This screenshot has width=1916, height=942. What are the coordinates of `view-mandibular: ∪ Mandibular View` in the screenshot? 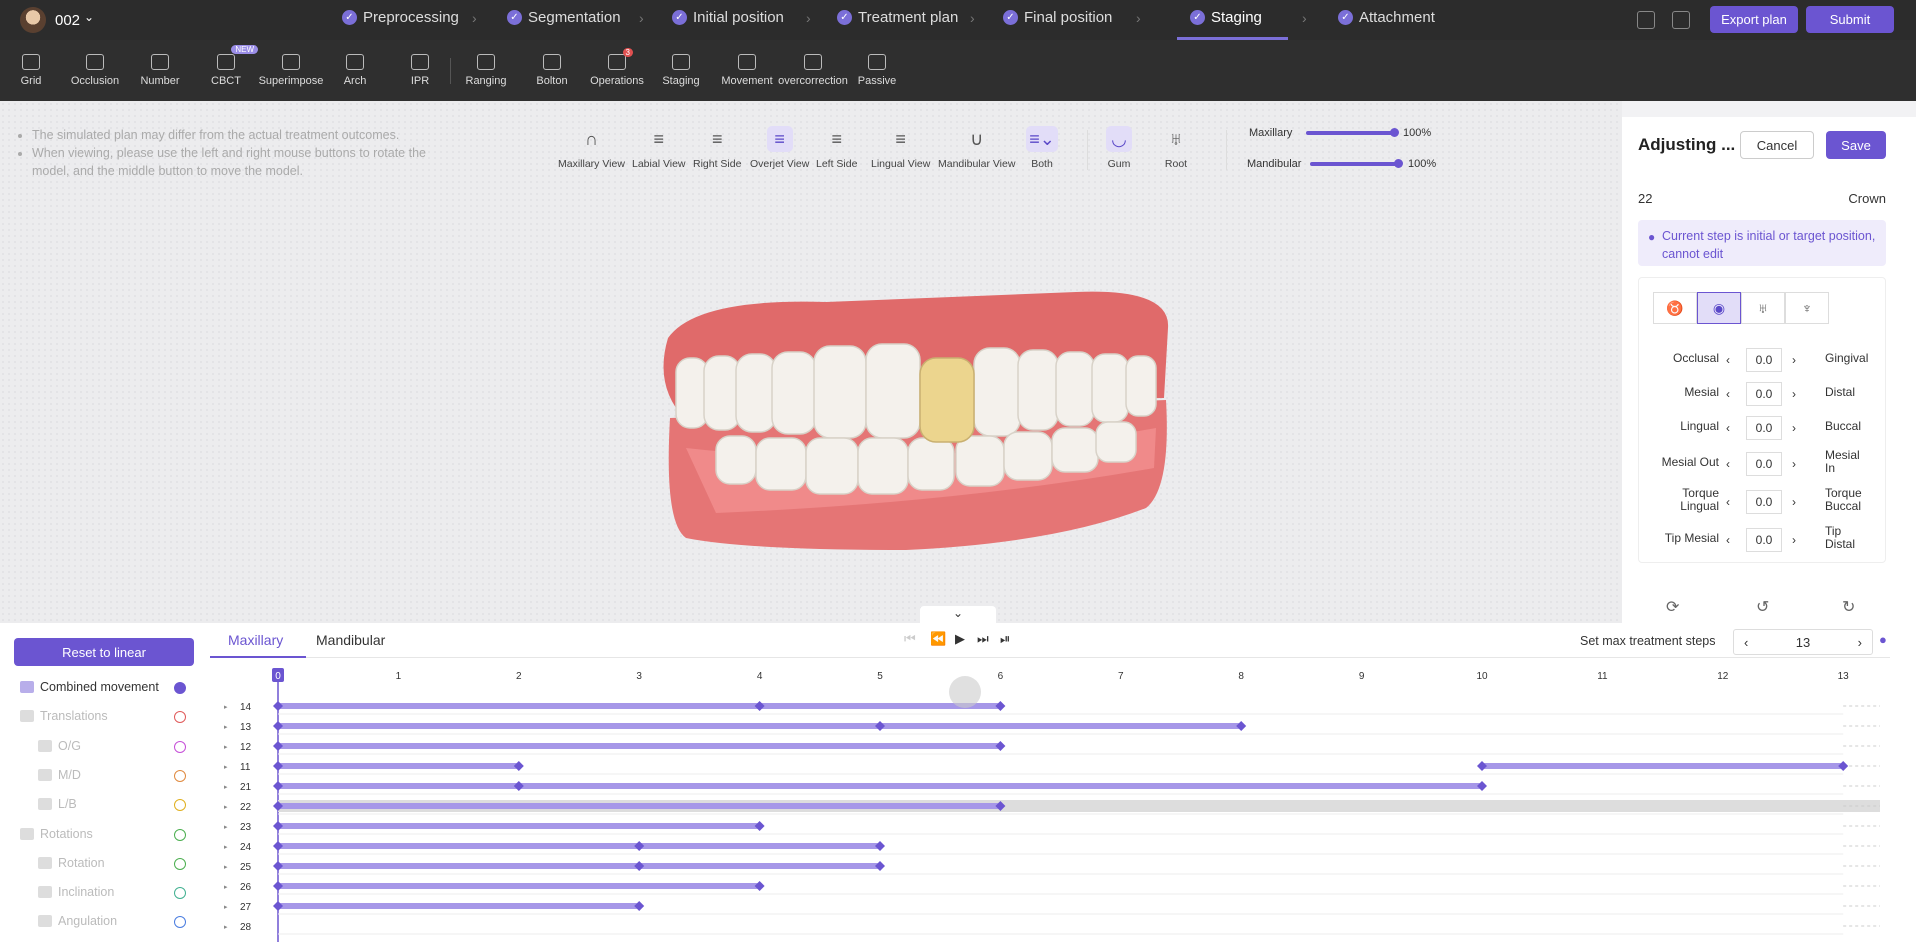 It's located at (976, 148).